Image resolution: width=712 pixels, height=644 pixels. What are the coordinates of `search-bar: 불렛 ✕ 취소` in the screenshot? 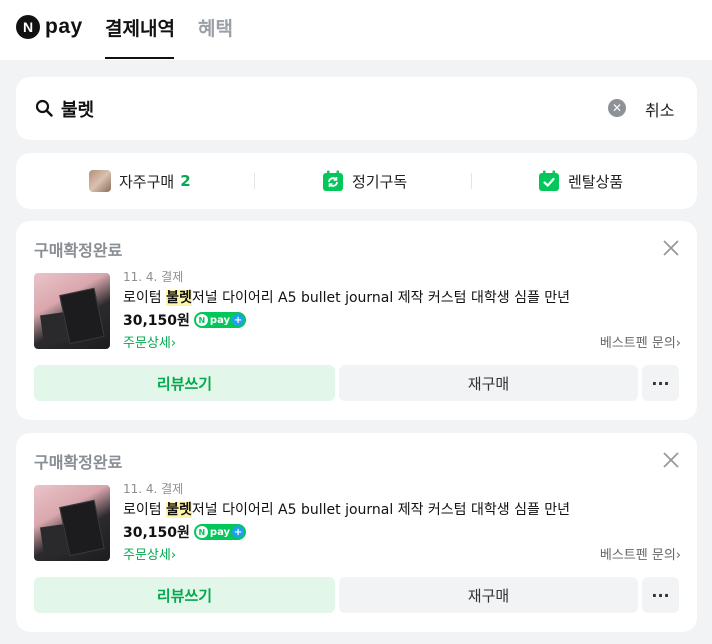 It's located at (356, 108).